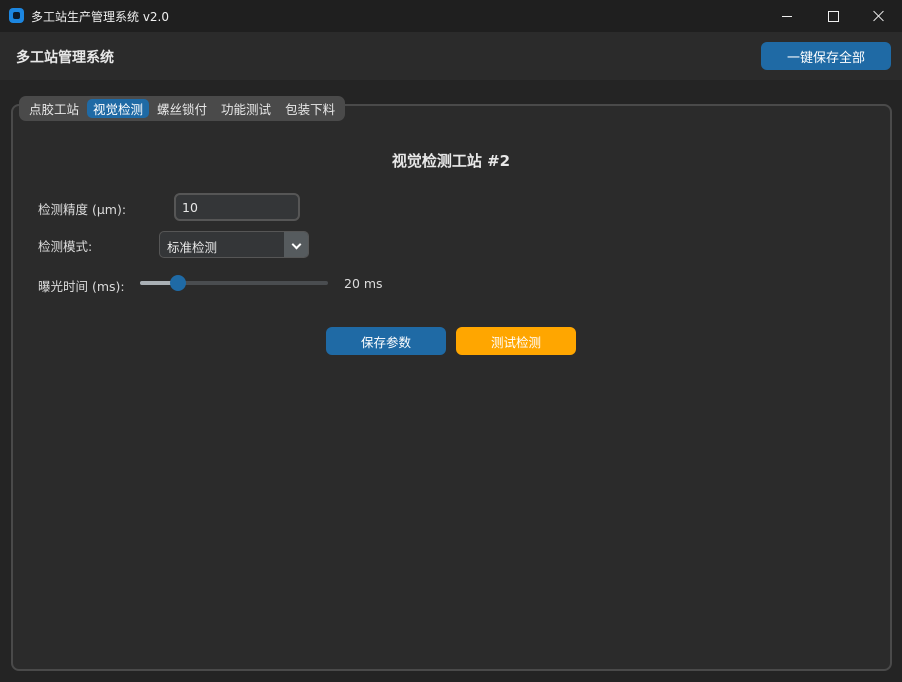 The image size is (902, 682). What do you see at coordinates (826, 56) in the screenshot?
I see `save-all-button: 一键保存全部` at bounding box center [826, 56].